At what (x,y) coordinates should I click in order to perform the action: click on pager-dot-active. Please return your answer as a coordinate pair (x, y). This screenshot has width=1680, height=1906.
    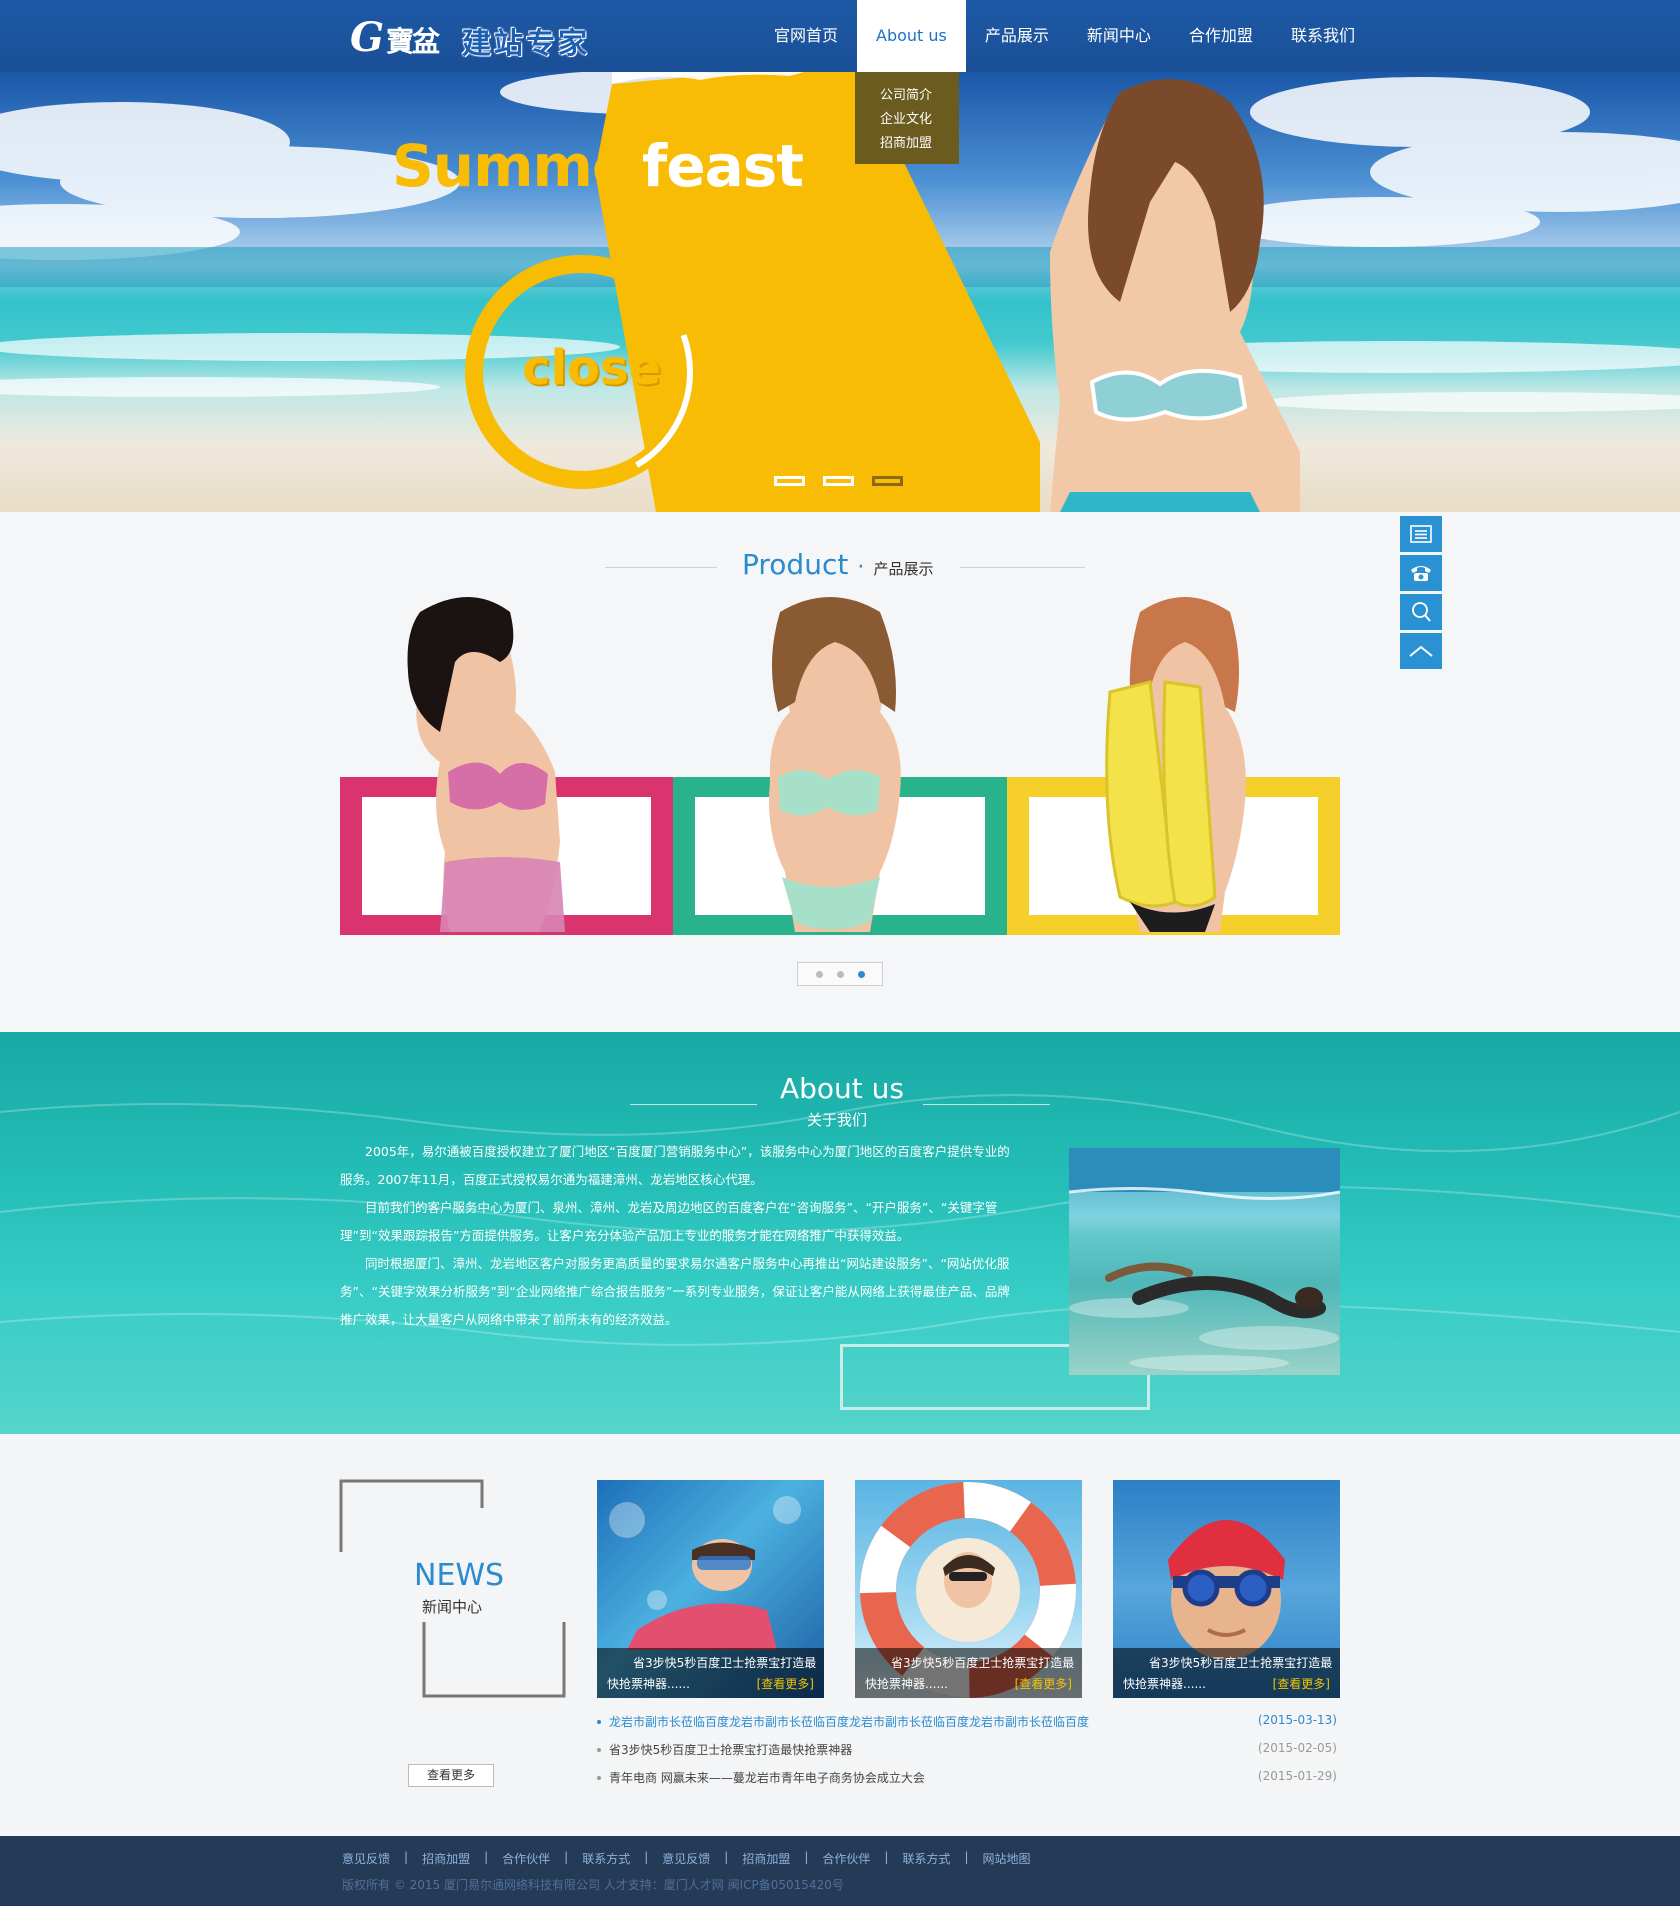
    Looking at the image, I should click on (861, 974).